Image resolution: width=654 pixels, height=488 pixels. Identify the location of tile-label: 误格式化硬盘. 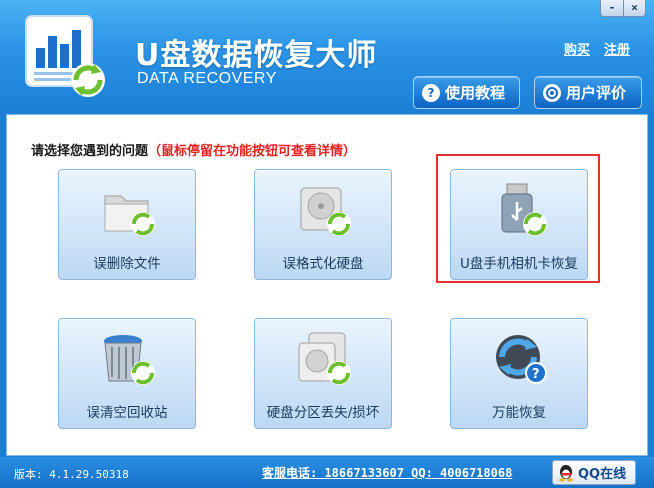
(323, 264).